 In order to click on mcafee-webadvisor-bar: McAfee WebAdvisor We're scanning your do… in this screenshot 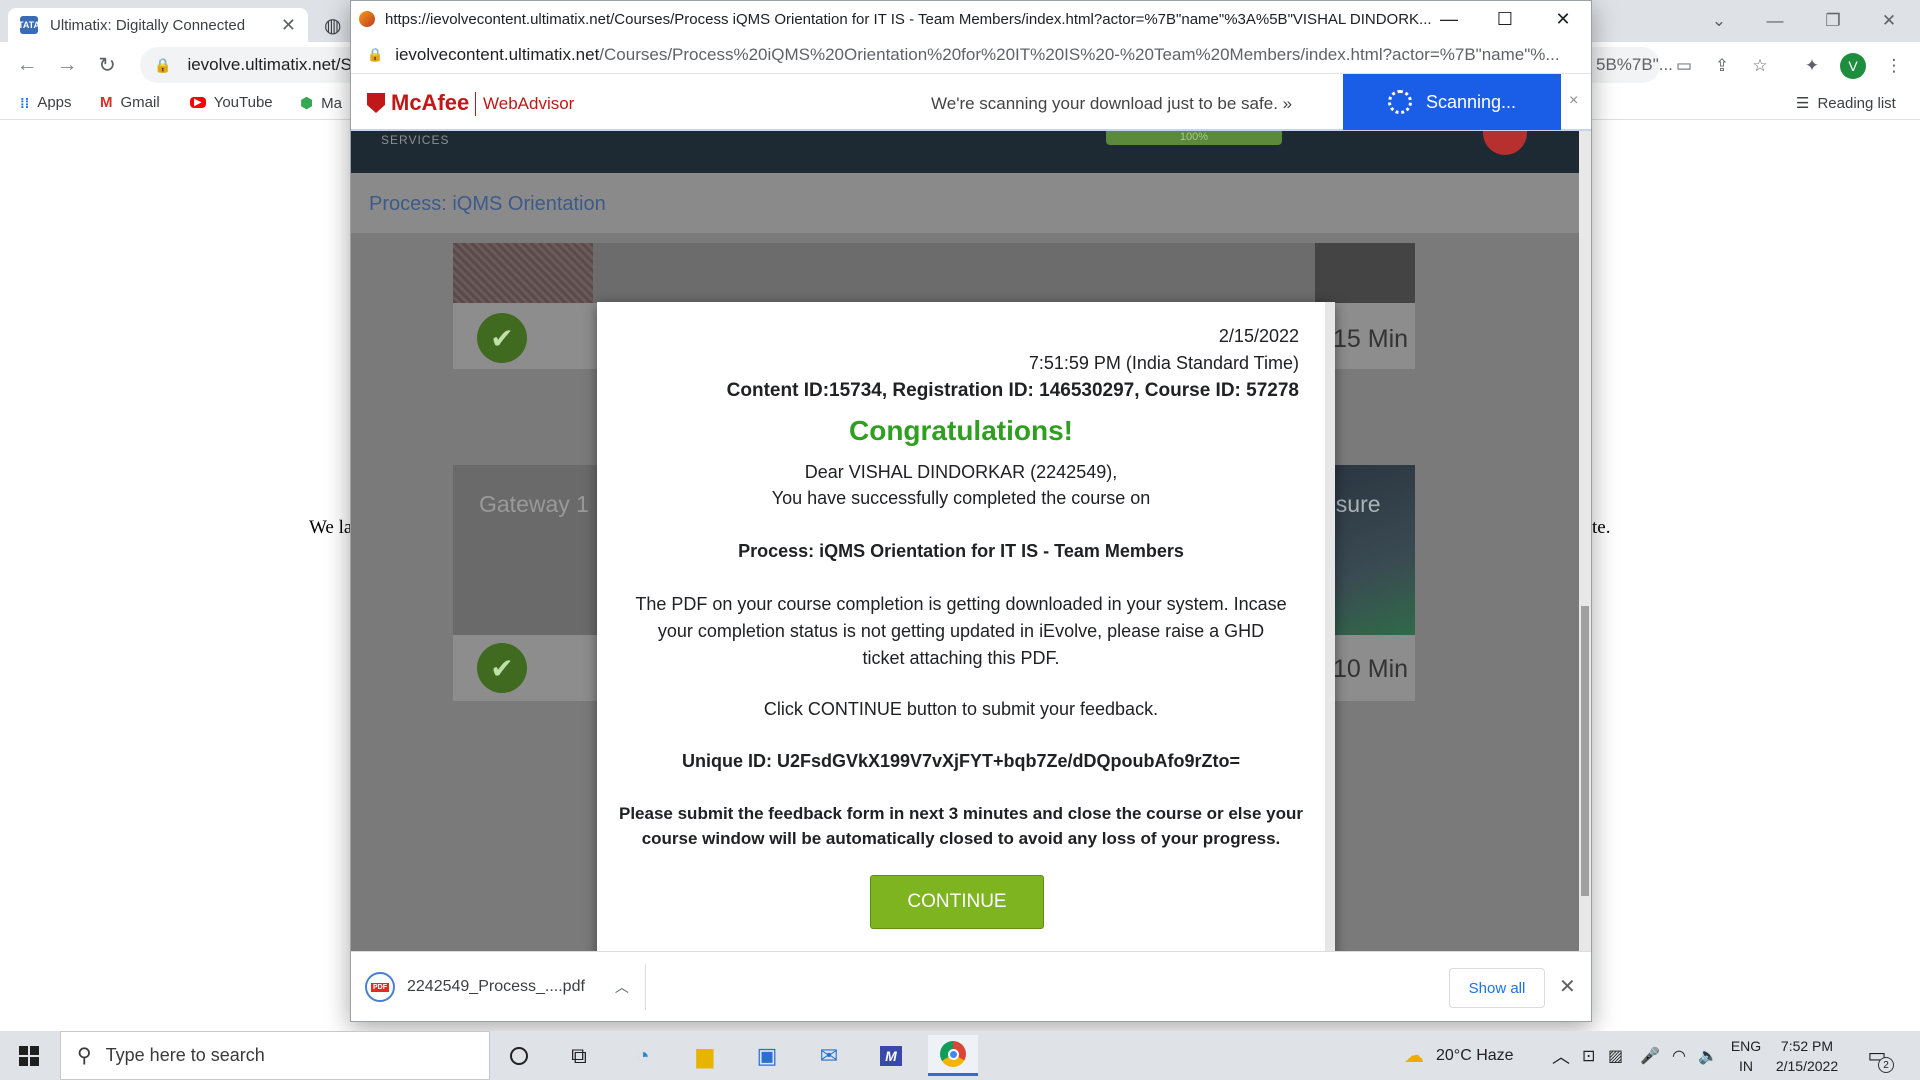, I will do `click(971, 102)`.